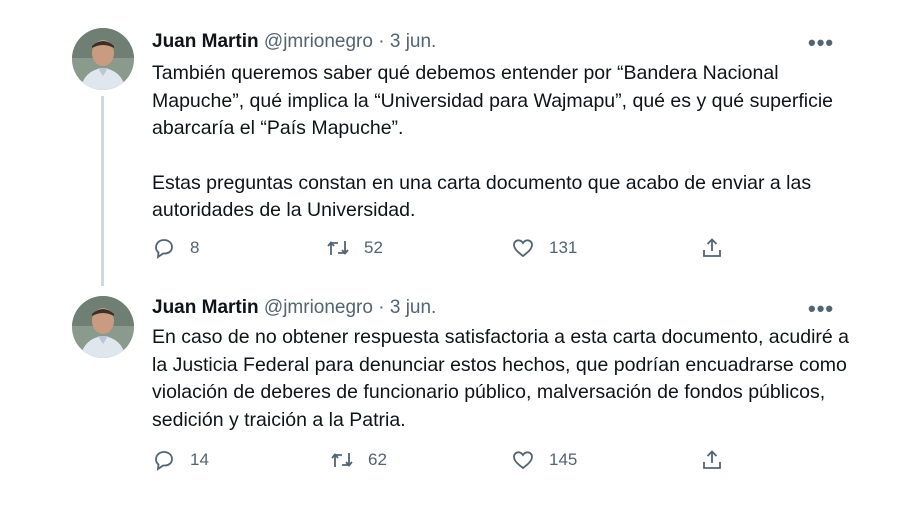 The image size is (900, 505). I want to click on retweet-count: 52, so click(373, 247).